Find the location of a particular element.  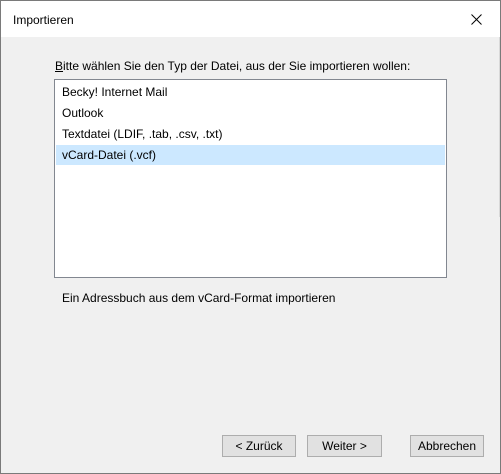

close-icon is located at coordinates (476, 19).